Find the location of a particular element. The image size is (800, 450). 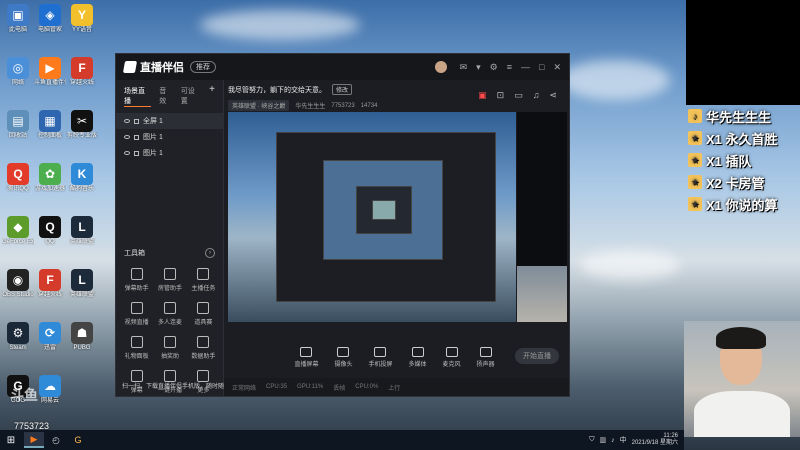

edit-title-button: 修改 is located at coordinates (342, 89).